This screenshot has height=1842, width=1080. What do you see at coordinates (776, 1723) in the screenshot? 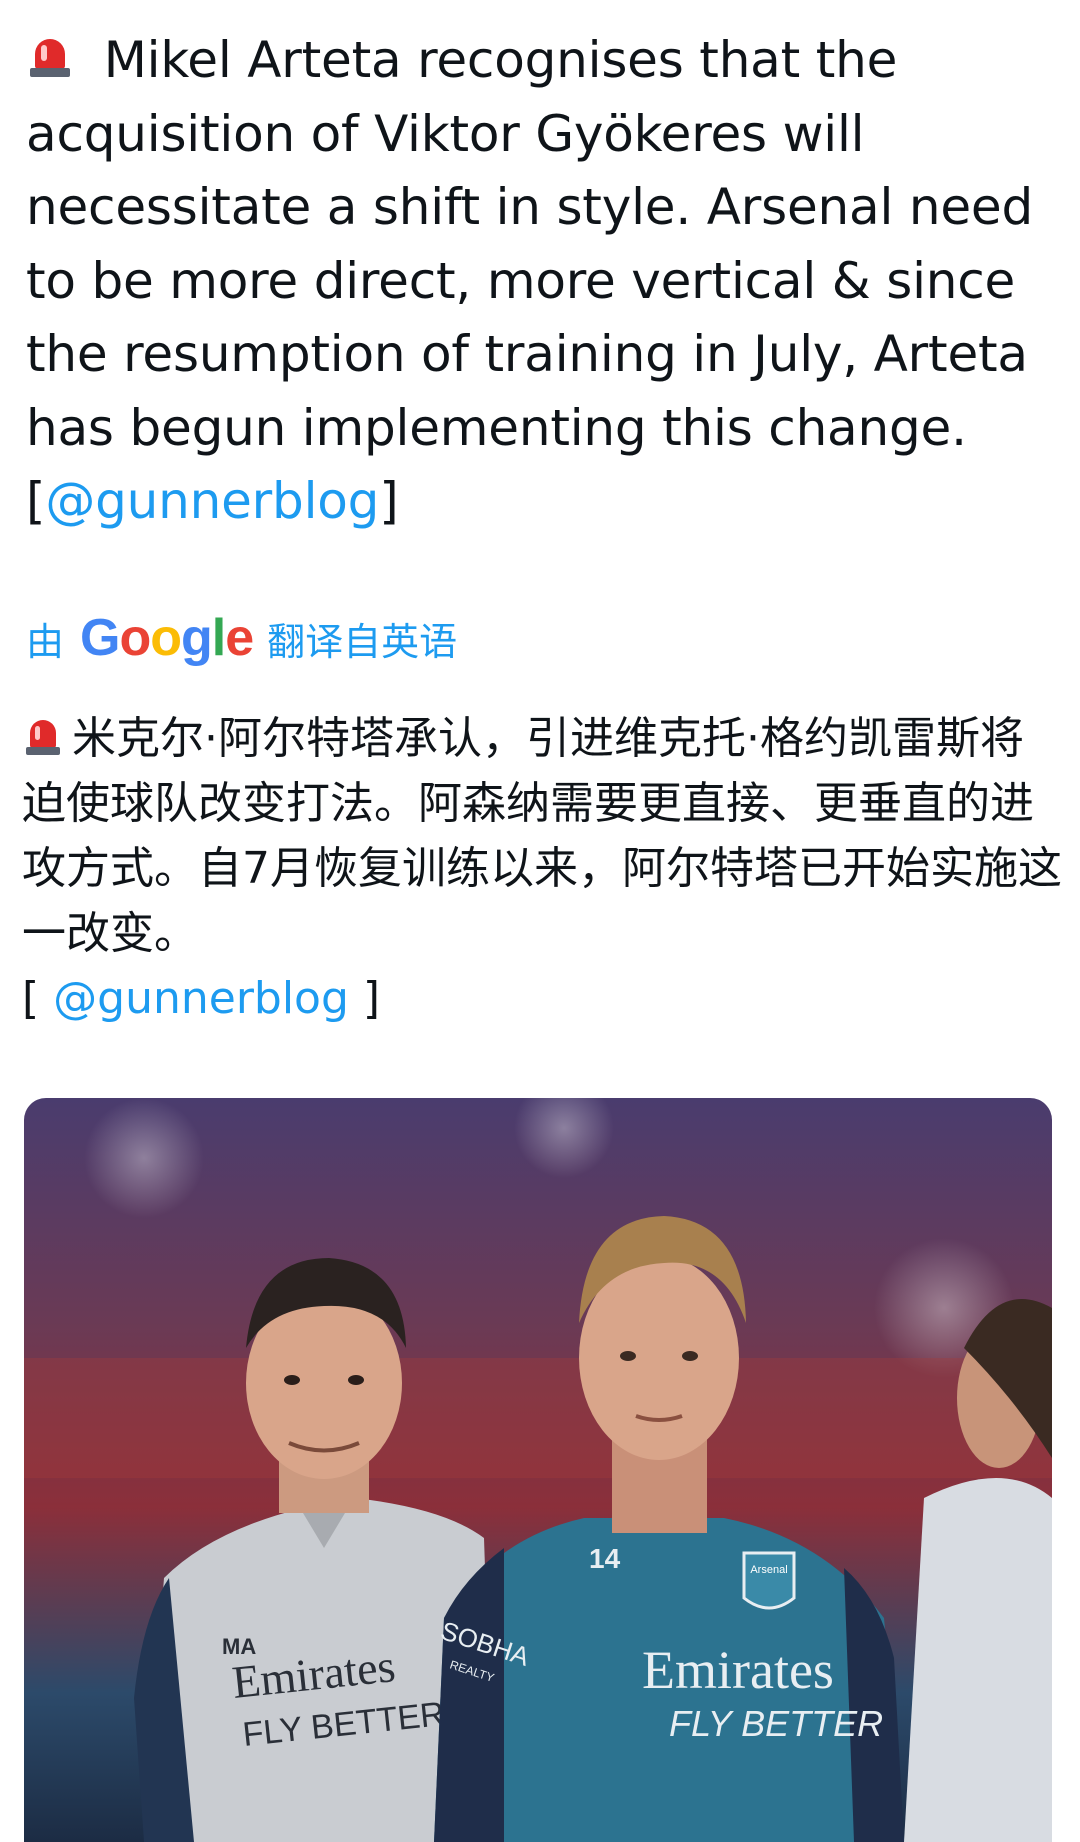
I see `right-shirt-sub: FLY BETTER` at bounding box center [776, 1723].